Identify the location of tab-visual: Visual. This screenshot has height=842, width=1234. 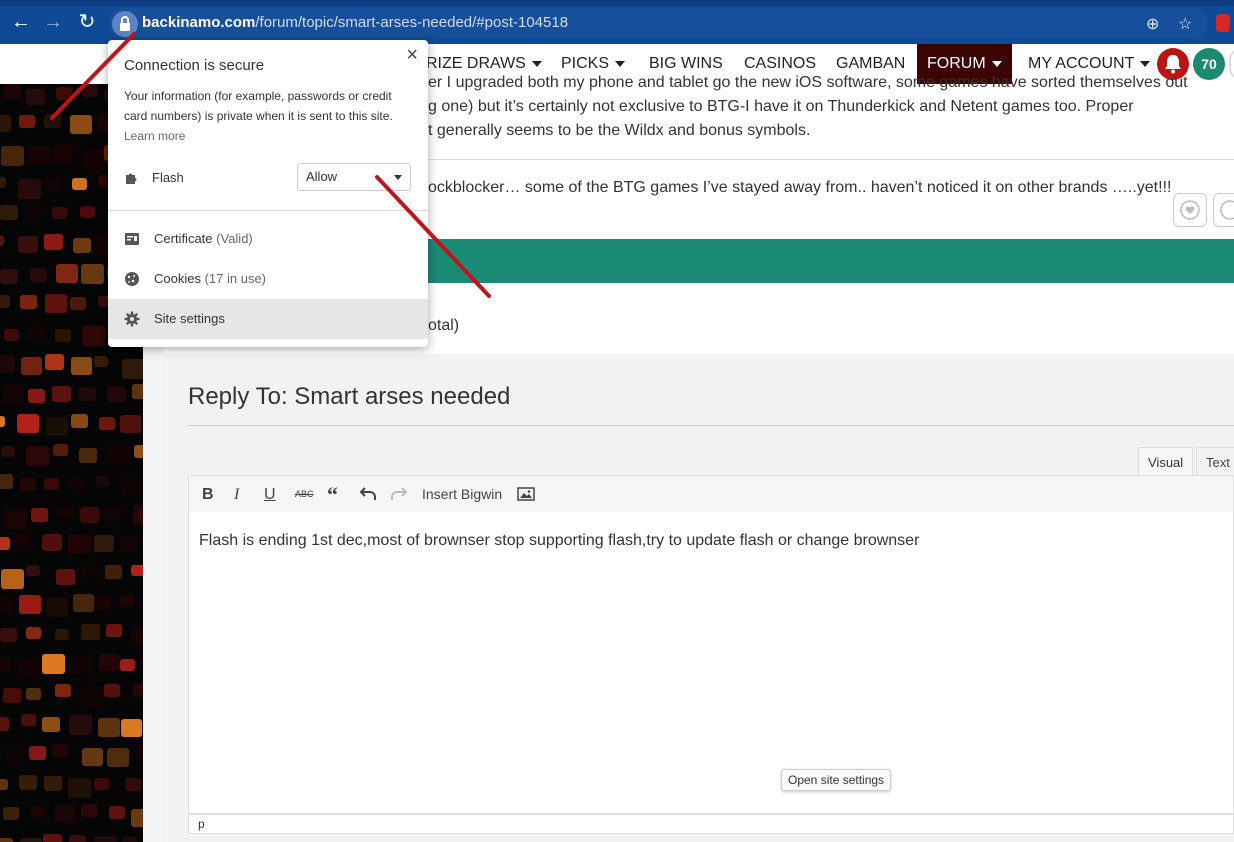
(1166, 461).